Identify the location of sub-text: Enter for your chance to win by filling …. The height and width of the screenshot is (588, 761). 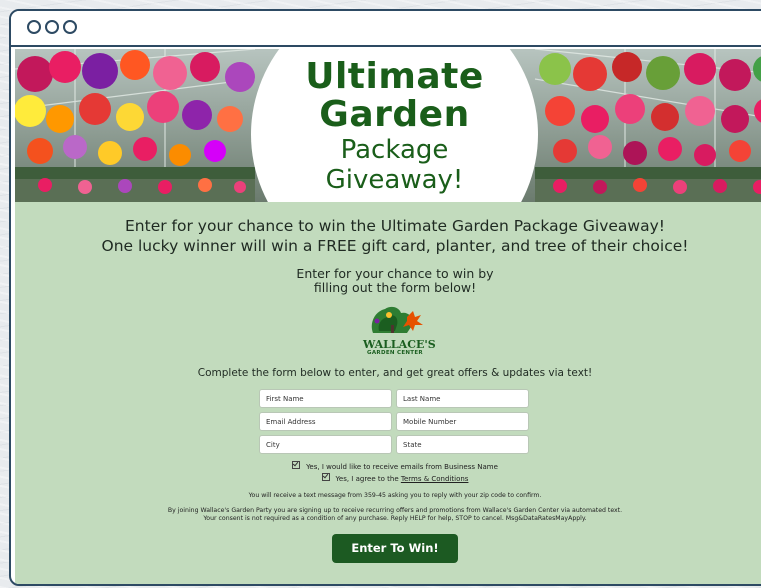
(388, 281).